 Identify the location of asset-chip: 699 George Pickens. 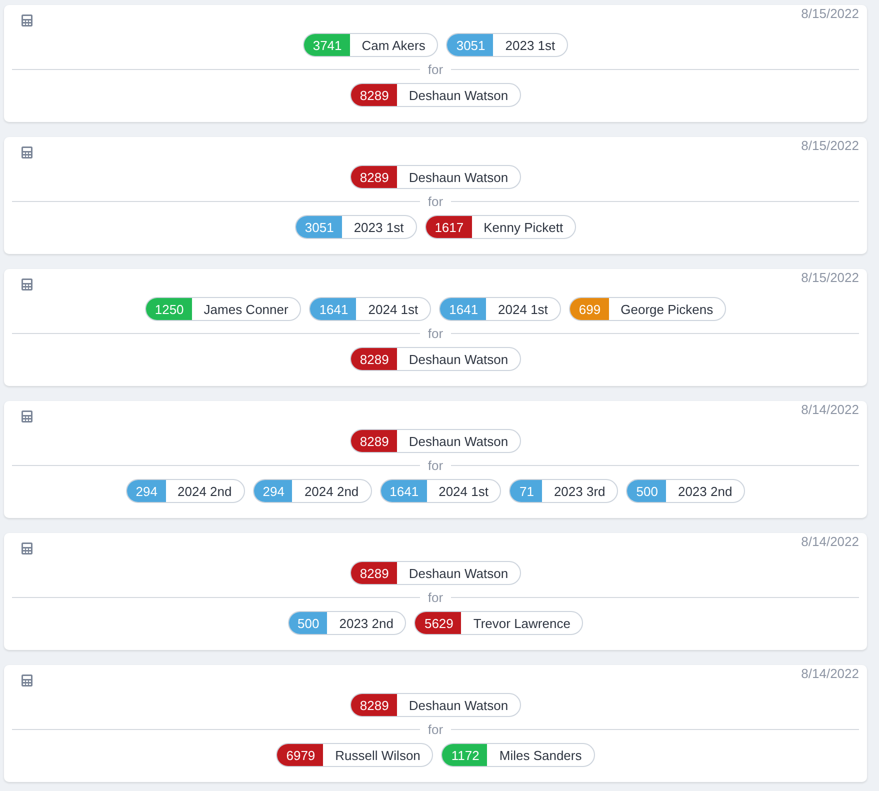
(647, 309).